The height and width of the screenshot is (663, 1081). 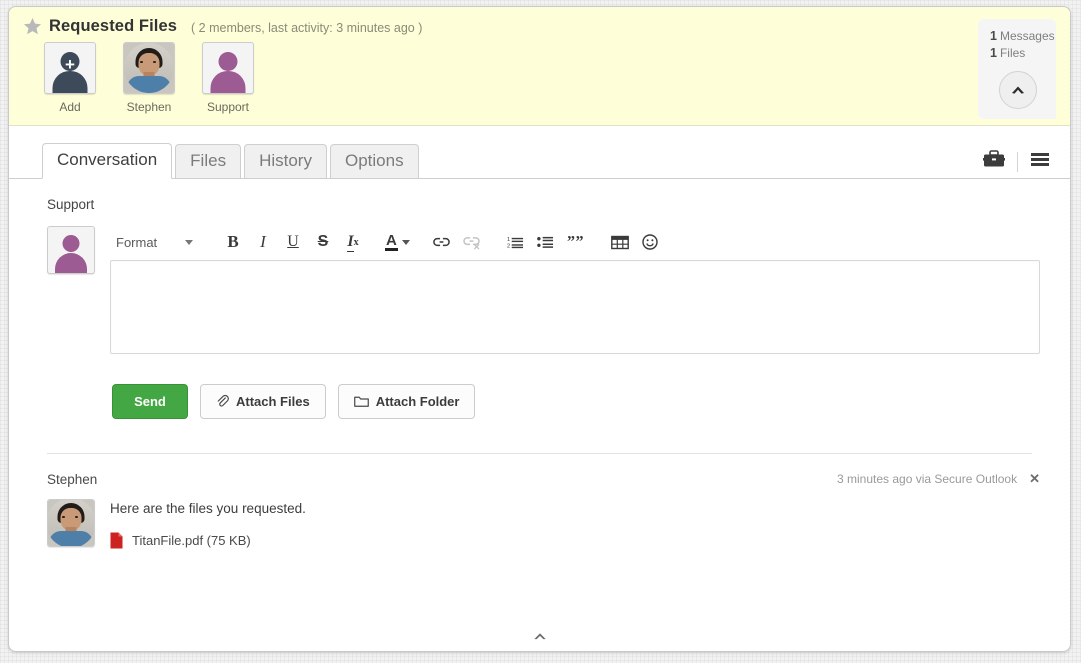 I want to click on bullet-list-icon, so click(x=545, y=242).